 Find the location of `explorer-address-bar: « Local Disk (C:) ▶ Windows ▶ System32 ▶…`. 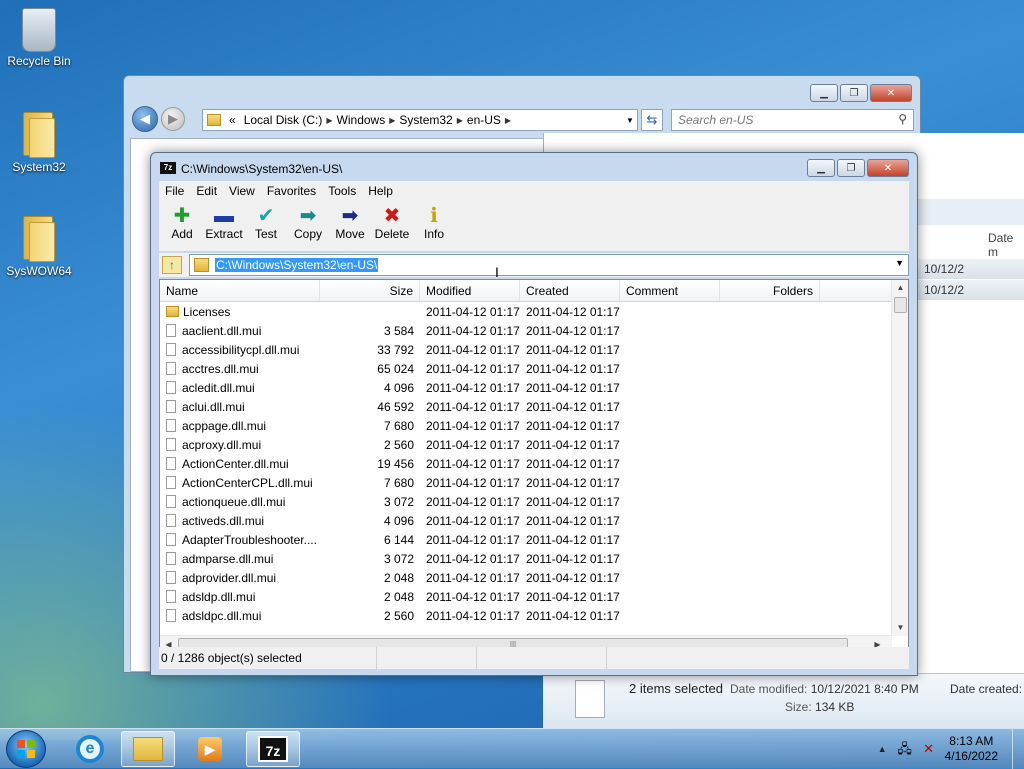

explorer-address-bar: « Local Disk (C:) ▶ Windows ▶ System32 ▶… is located at coordinates (420, 120).